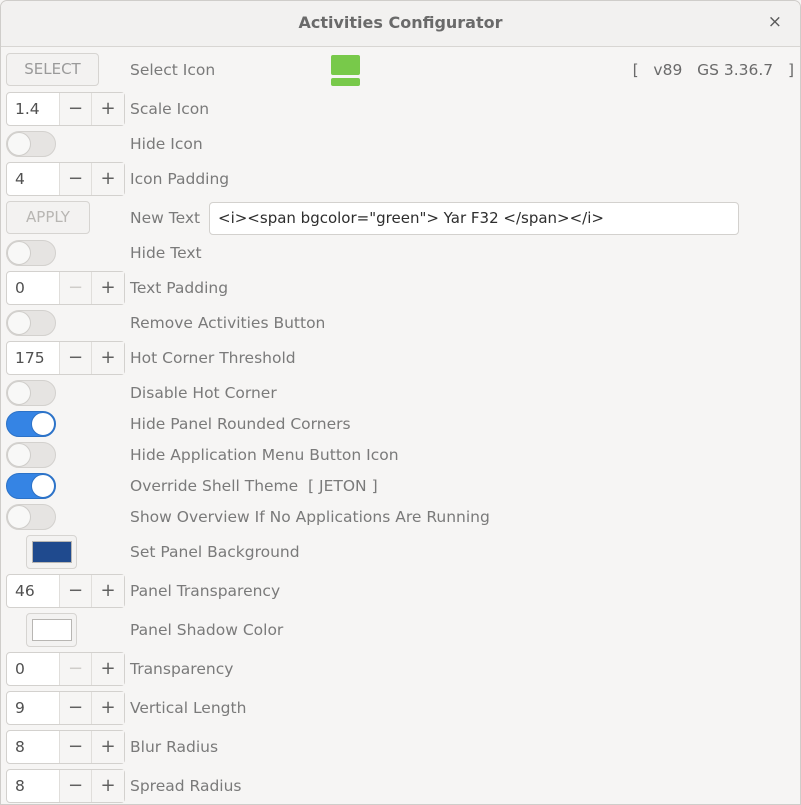 The image size is (801, 805). I want to click on select-icon-label: Select Icon, so click(173, 70).